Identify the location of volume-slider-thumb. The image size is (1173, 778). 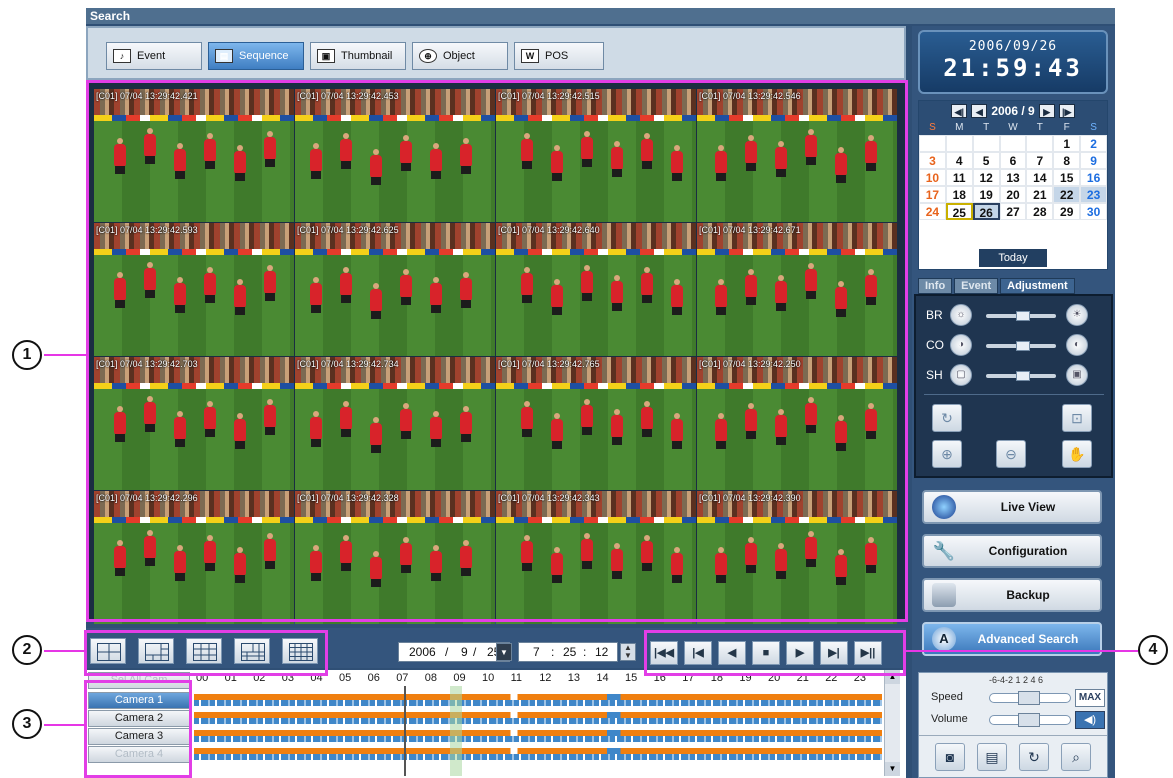
(1029, 720).